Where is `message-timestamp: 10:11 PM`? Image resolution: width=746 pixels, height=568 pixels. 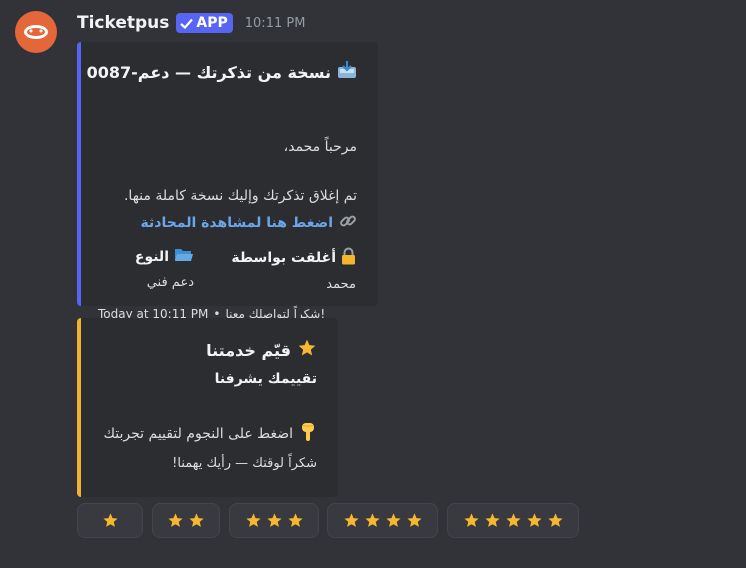
message-timestamp: 10:11 PM is located at coordinates (275, 23).